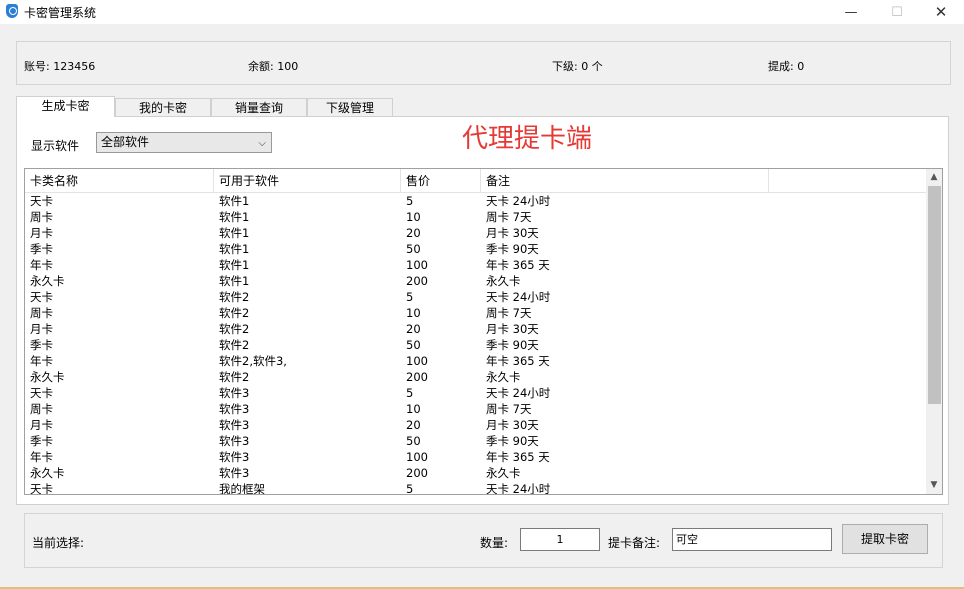 The height and width of the screenshot is (589, 964). What do you see at coordinates (476, 201) in the screenshot?
I see `table-row: 天卡 软件1 5 天卡 24小时` at bounding box center [476, 201].